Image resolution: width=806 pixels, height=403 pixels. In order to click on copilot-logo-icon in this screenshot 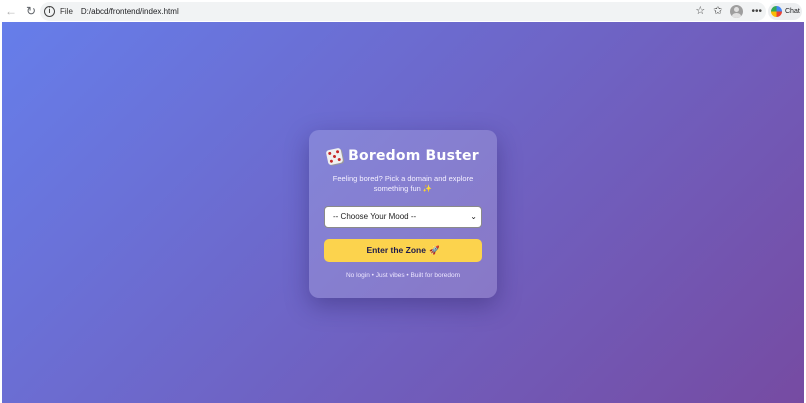, I will do `click(776, 11)`.